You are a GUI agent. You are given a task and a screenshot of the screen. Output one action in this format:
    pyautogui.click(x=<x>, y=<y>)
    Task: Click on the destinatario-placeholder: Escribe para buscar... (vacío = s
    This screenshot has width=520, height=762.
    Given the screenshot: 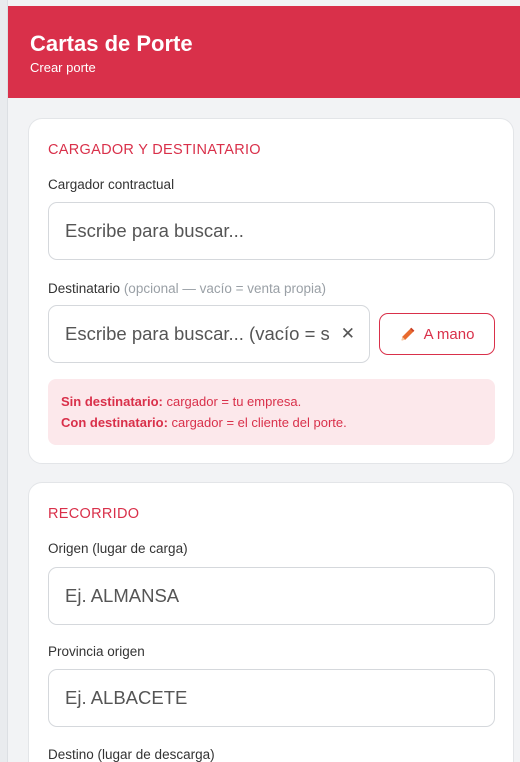 What is the action you would take?
    pyautogui.click(x=197, y=333)
    